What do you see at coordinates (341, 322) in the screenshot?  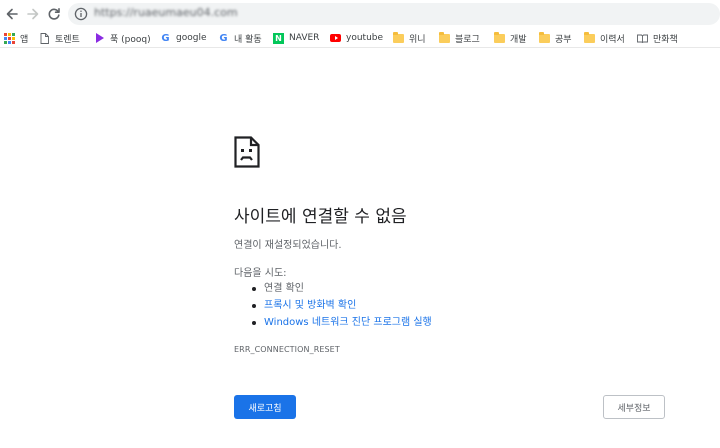 I see `suggestion-run-diagnostics-link: Windows 네트워크 진단 프로그램 실행` at bounding box center [341, 322].